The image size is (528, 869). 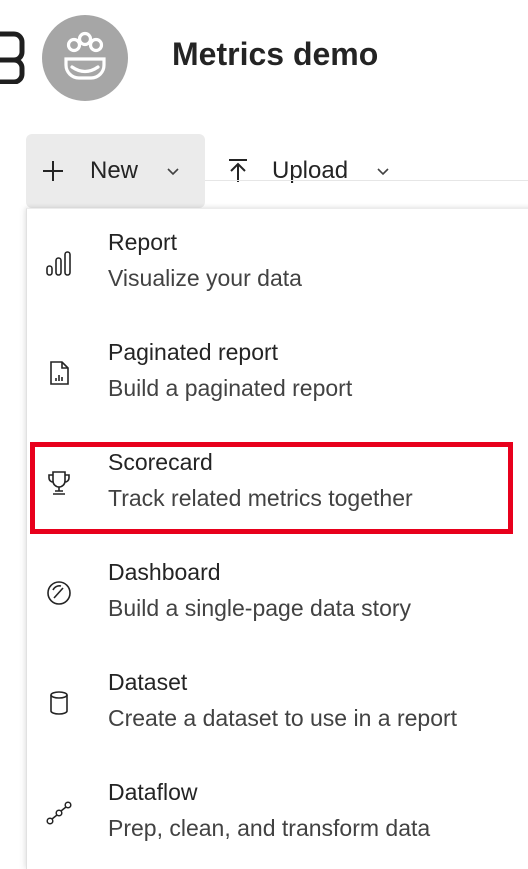 What do you see at coordinates (271, 488) in the screenshot?
I see `scorecard-highlight-box` at bounding box center [271, 488].